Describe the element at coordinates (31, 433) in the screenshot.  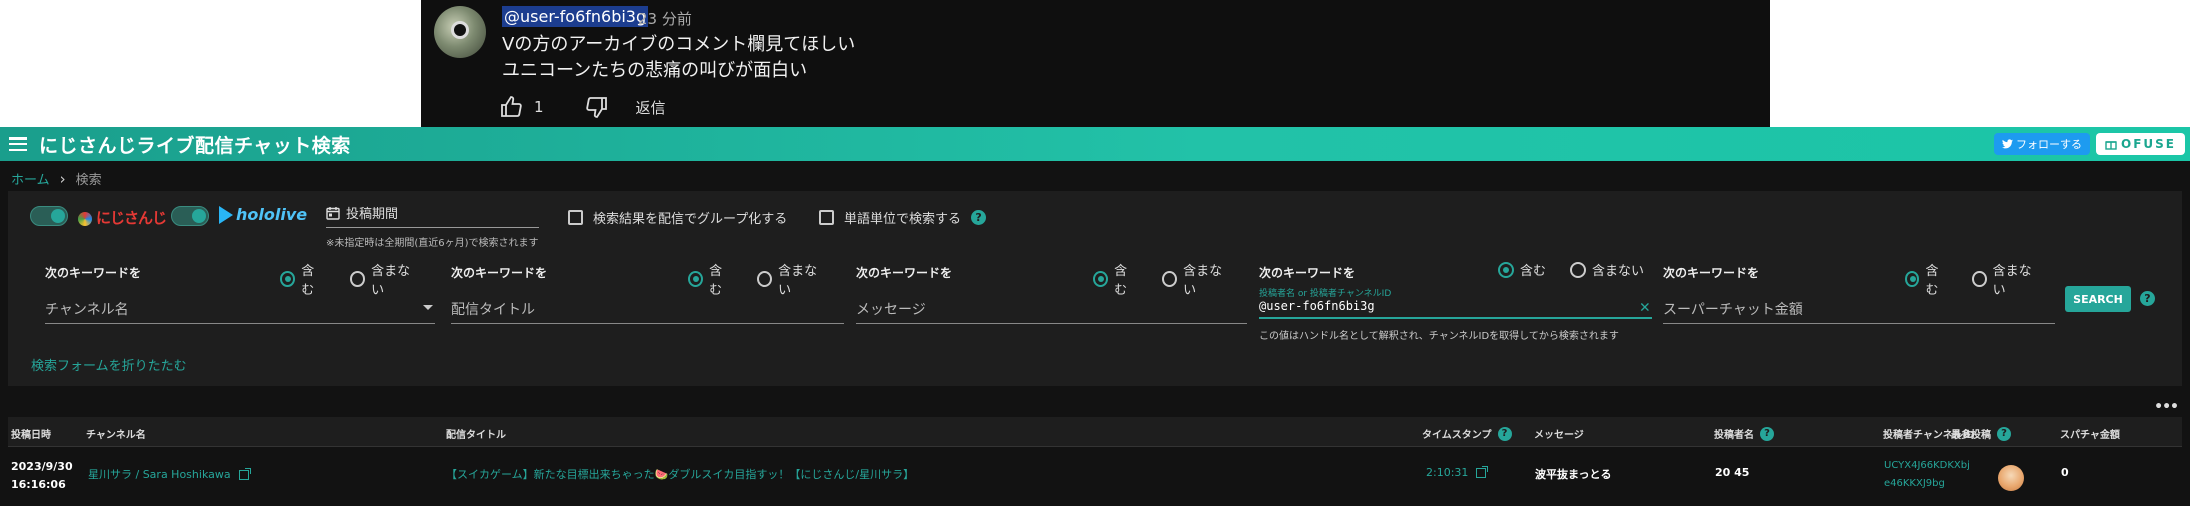
I see `col-date: 投稿日時` at that location.